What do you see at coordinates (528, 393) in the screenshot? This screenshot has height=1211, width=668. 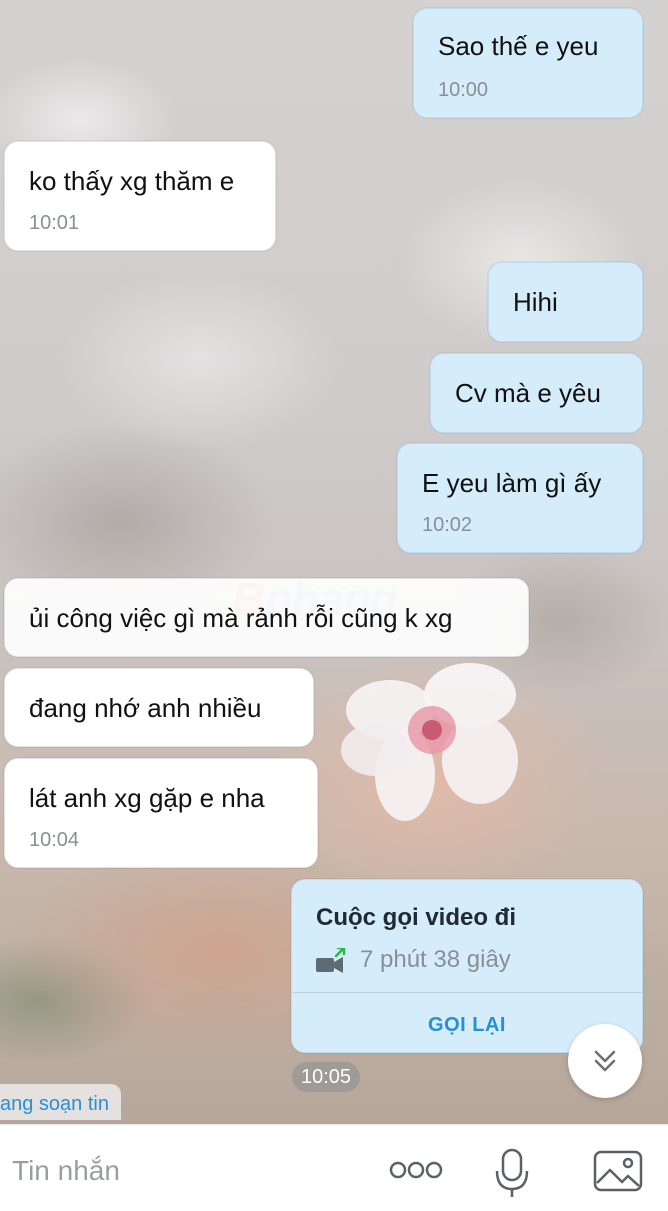 I see `message-text: Cv mà e yêu` at bounding box center [528, 393].